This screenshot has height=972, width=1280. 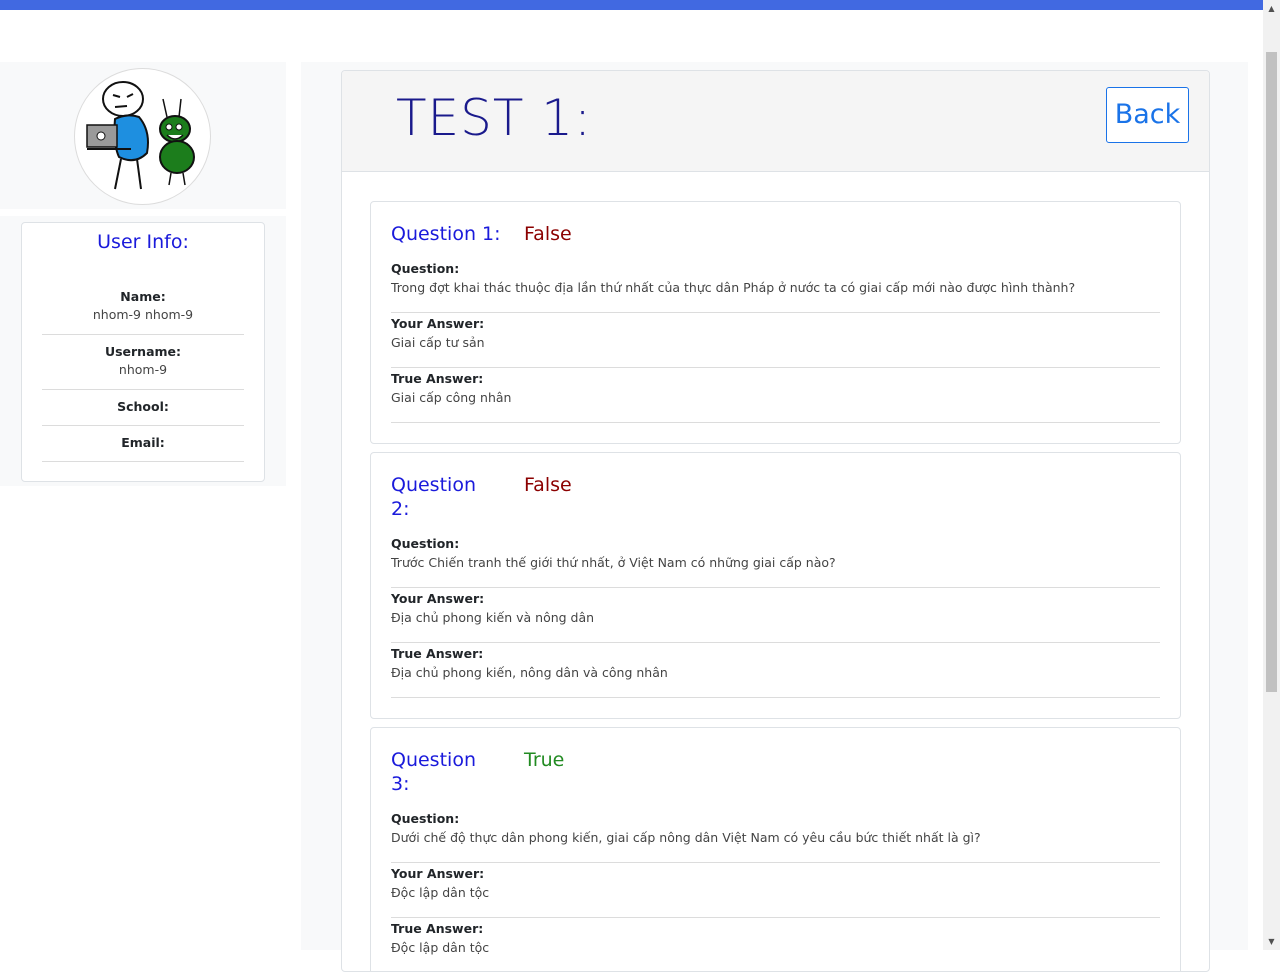 What do you see at coordinates (631, 5) in the screenshot?
I see `top-accent-bar` at bounding box center [631, 5].